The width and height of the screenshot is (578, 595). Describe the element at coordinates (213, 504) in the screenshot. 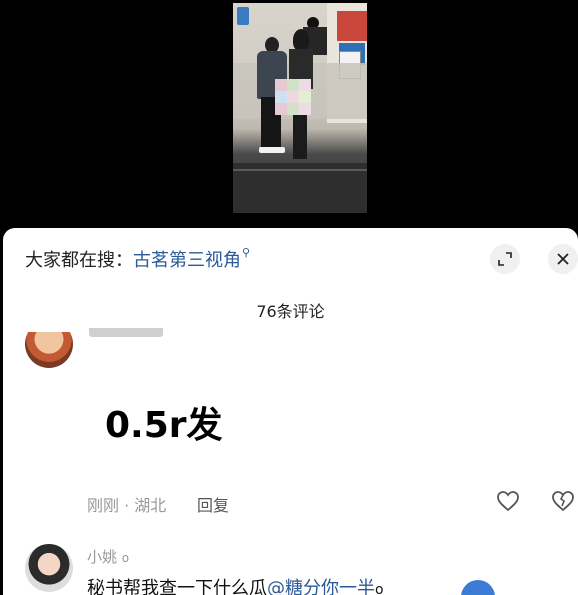

I see `reply-button: 回复` at that location.